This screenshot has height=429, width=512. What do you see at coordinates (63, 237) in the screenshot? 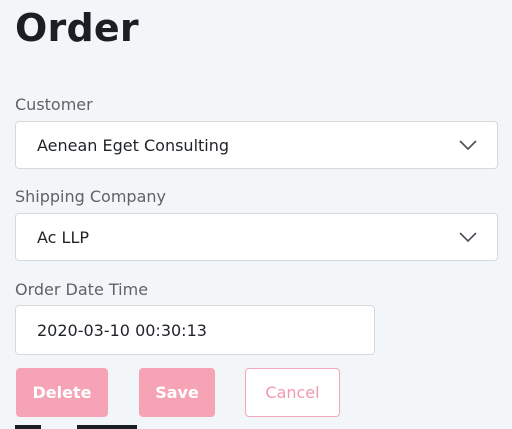
I see `shipping-company-select-value: Ac LLP` at bounding box center [63, 237].